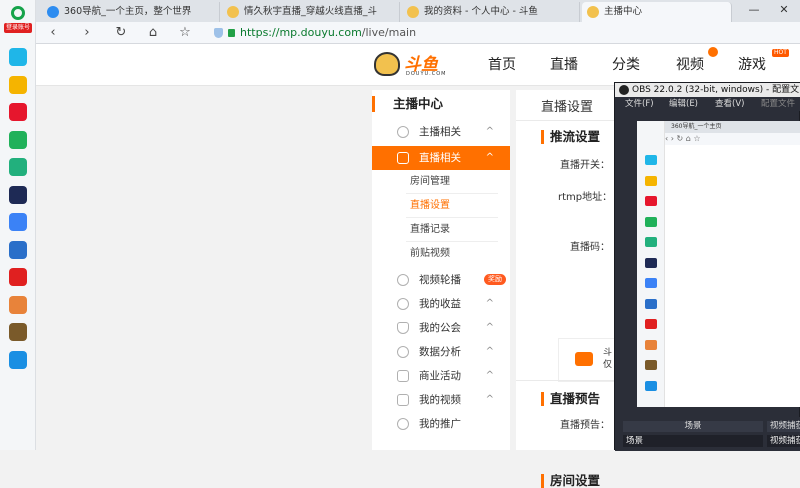 The width and height of the screenshot is (800, 488). What do you see at coordinates (18, 21) in the screenshot?
I see `browser-logo: 登录账号` at bounding box center [18, 21].